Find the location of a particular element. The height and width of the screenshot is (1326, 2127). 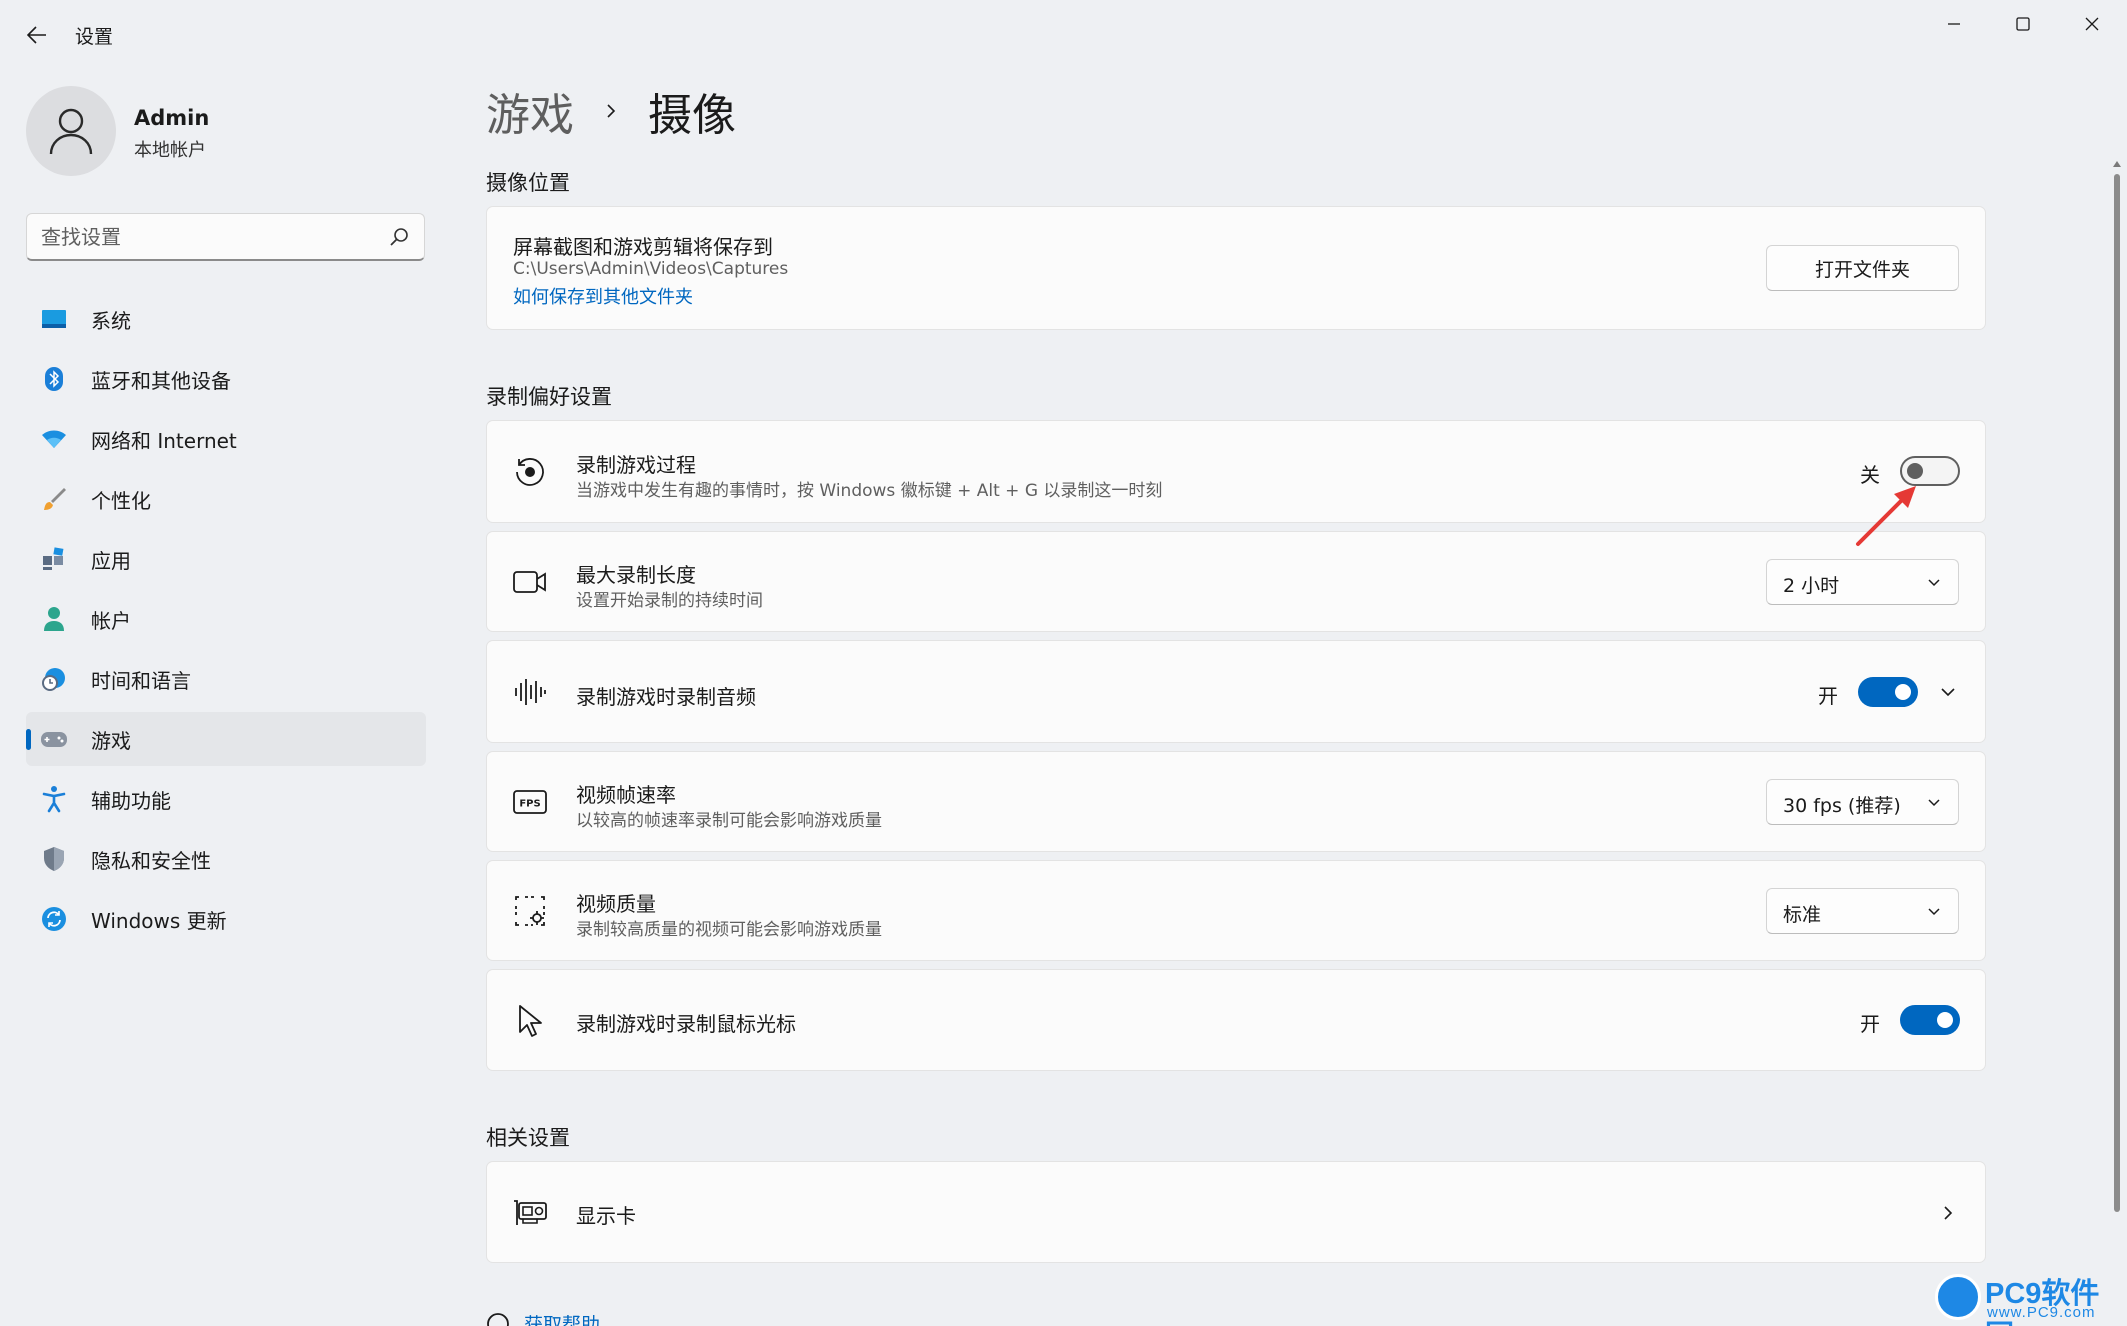

bluetooth-icon is located at coordinates (54, 379).